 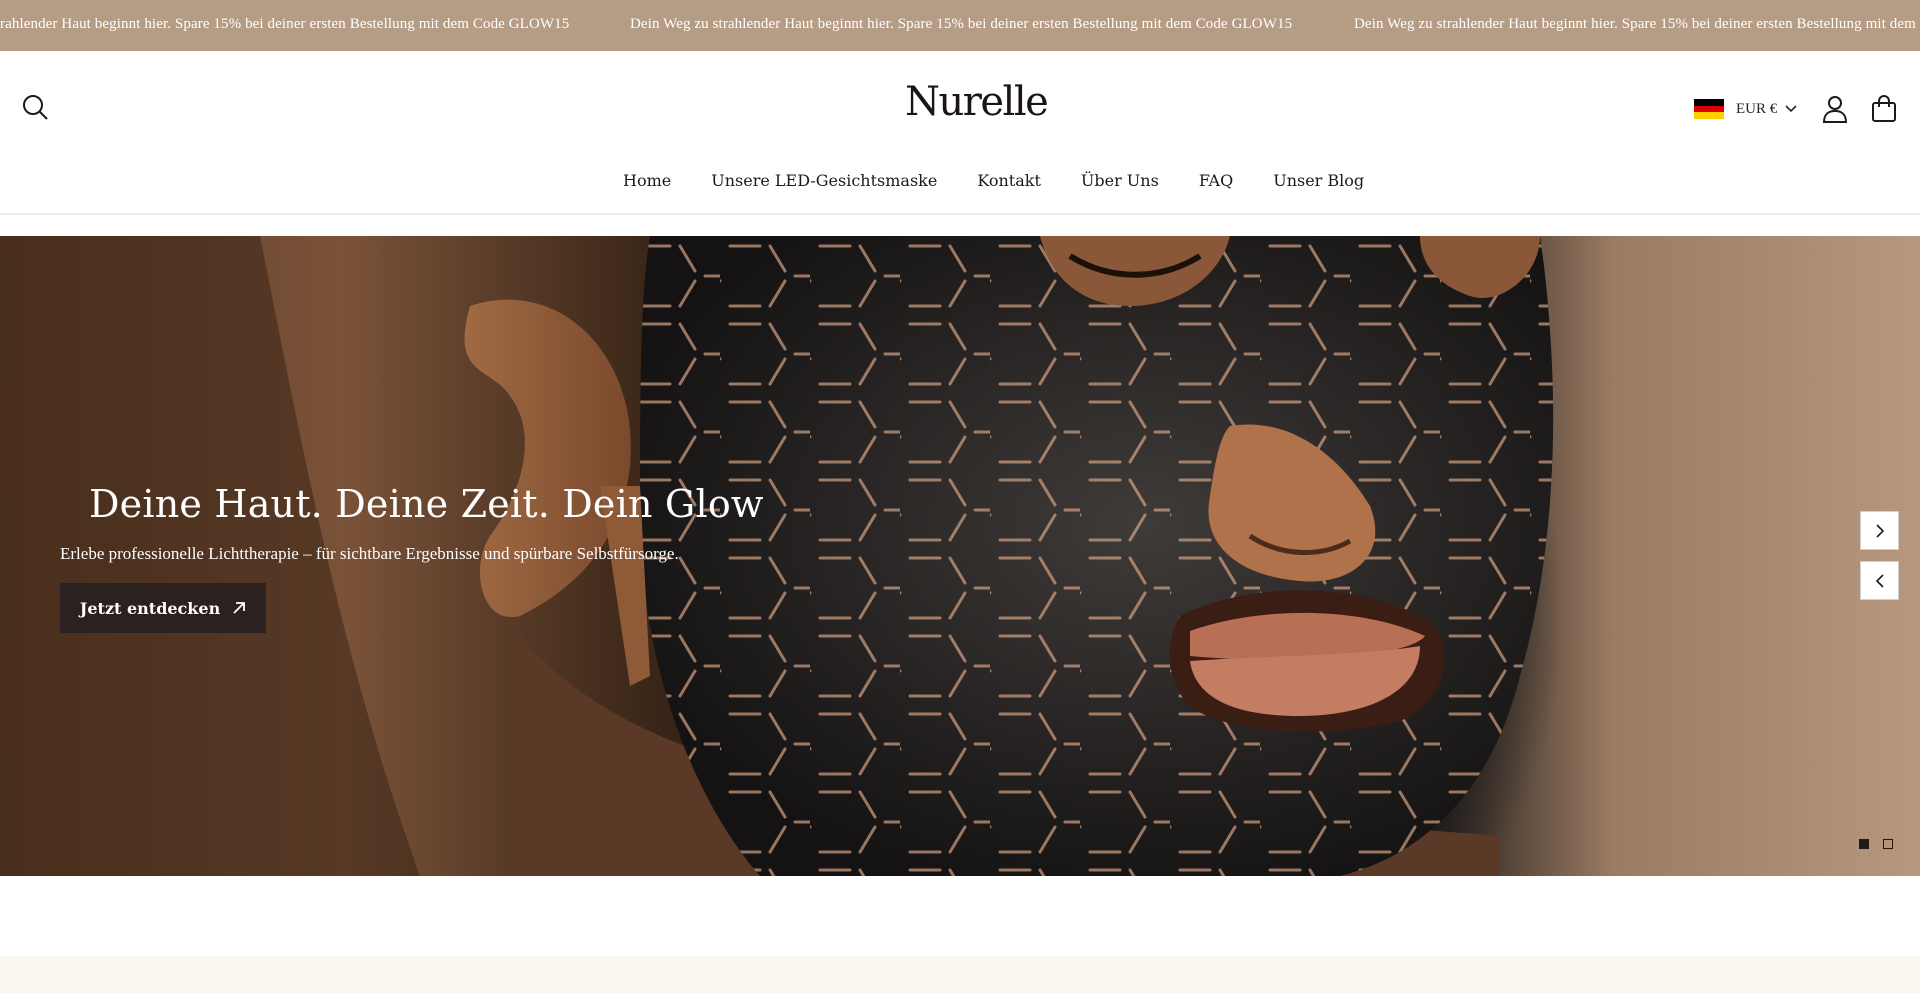 What do you see at coordinates (1216, 180) in the screenshot?
I see `nav-item-faq: FAQ` at bounding box center [1216, 180].